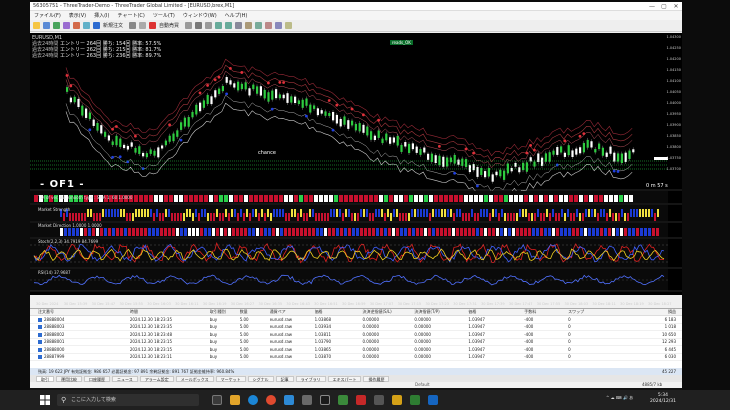 This screenshot has height=410, width=730. Describe the element at coordinates (269, 25) in the screenshot. I see `indicators-icon` at that location.